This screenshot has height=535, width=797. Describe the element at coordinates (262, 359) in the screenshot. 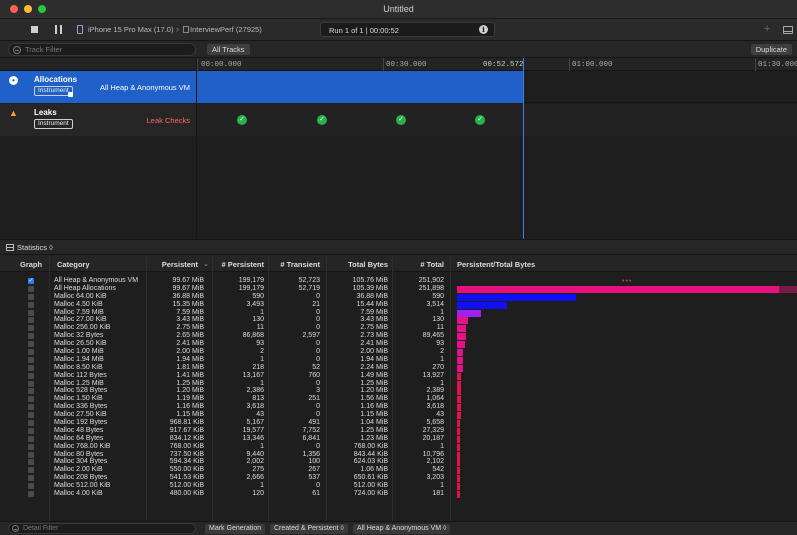

I see `n-persistent-cell: 1` at that location.